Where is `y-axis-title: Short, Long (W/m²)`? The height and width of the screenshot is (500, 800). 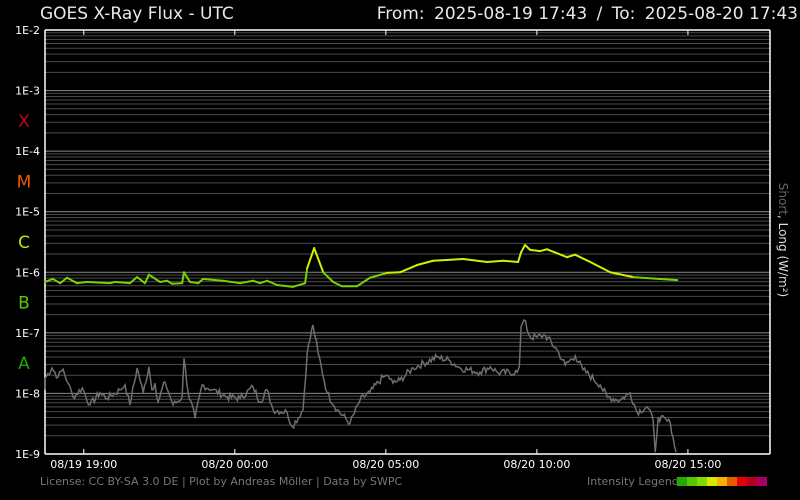 y-axis-title: Short, Long (W/m²) is located at coordinates (783, 240).